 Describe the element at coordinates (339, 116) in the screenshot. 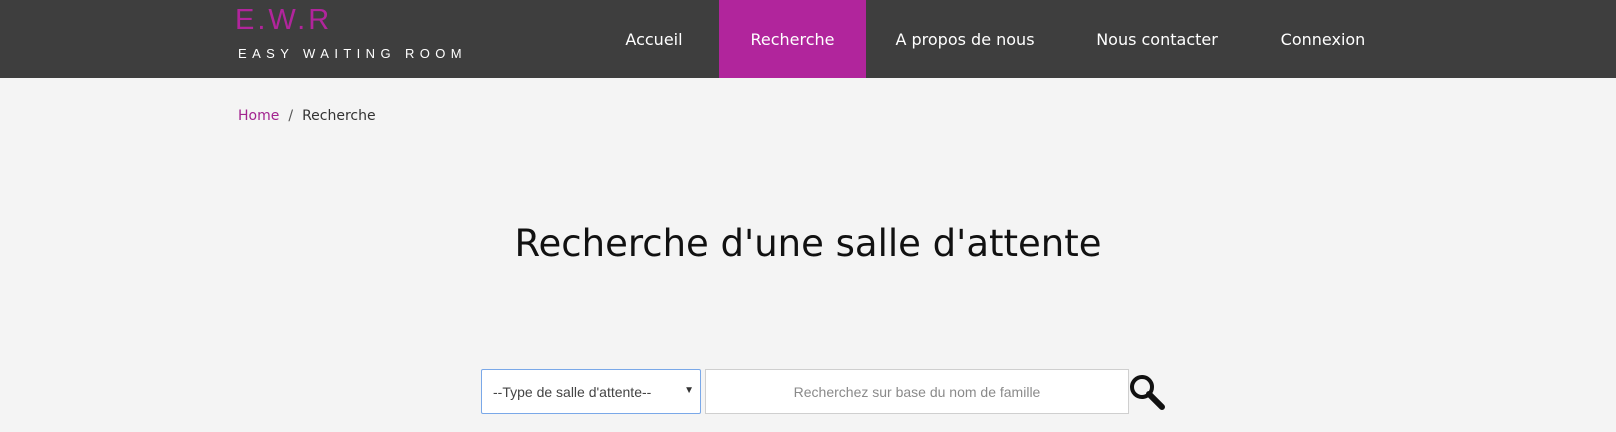

I see `breadcrumb-current: Recherche` at that location.